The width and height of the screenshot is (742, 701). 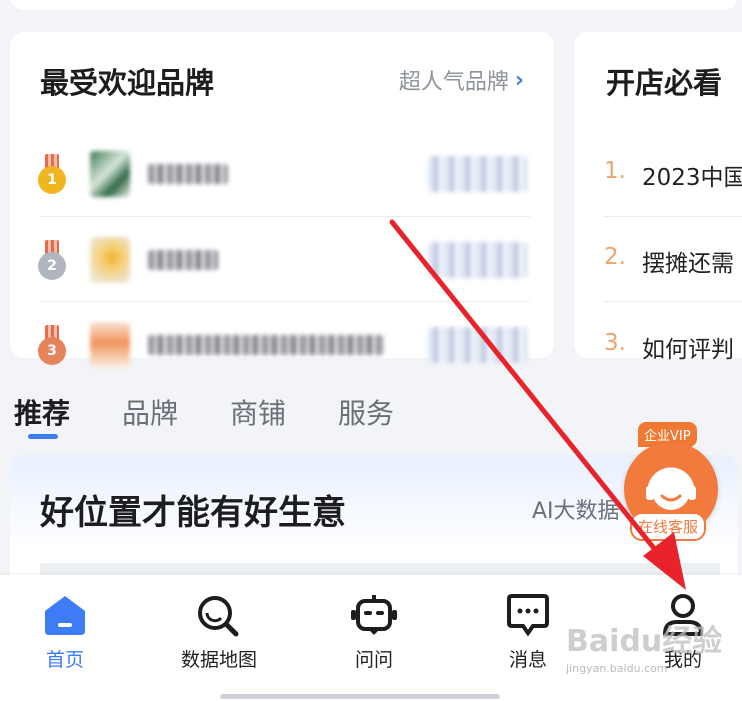 What do you see at coordinates (52, 260) in the screenshot?
I see `silver-medal-icon: 2` at bounding box center [52, 260].